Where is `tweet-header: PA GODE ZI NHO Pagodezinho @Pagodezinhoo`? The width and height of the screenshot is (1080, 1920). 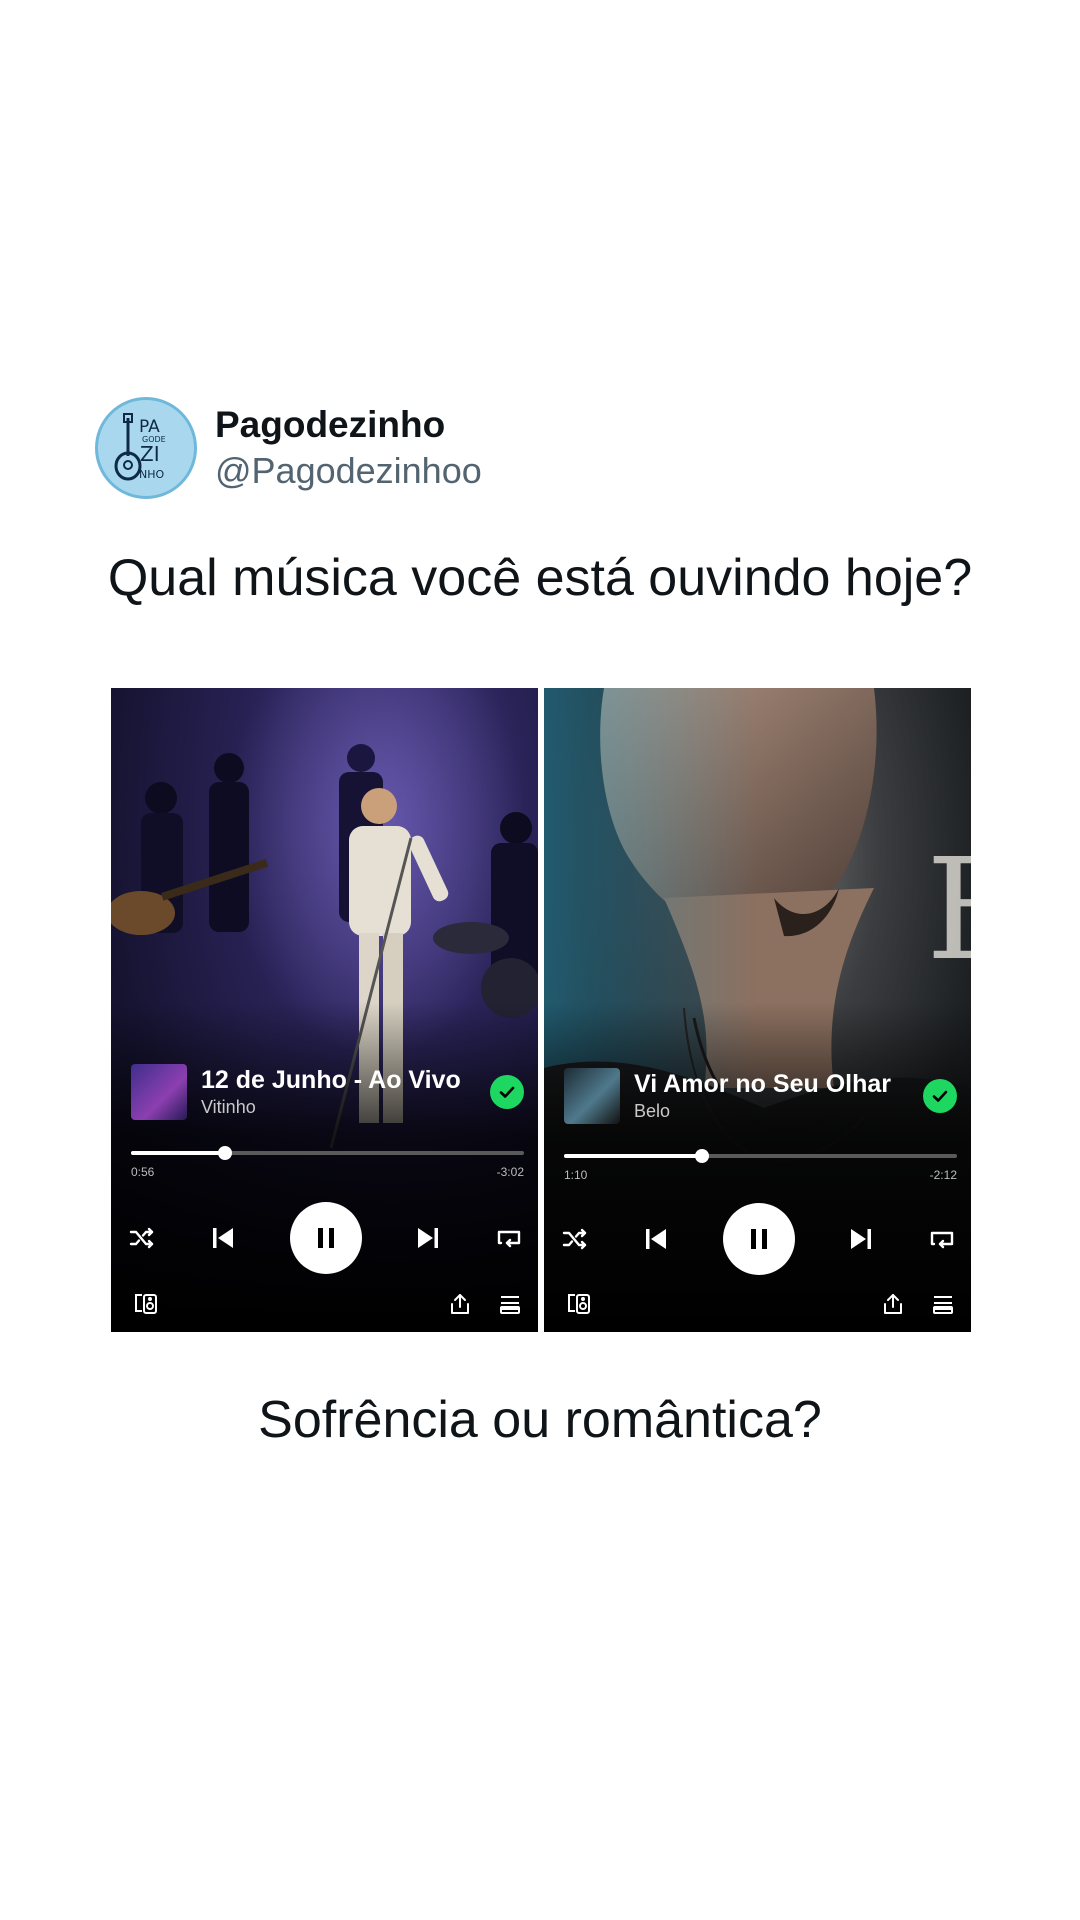 tweet-header: PA GODE ZI NHO Pagodezinho @Pagodezinhoo is located at coordinates (288, 448).